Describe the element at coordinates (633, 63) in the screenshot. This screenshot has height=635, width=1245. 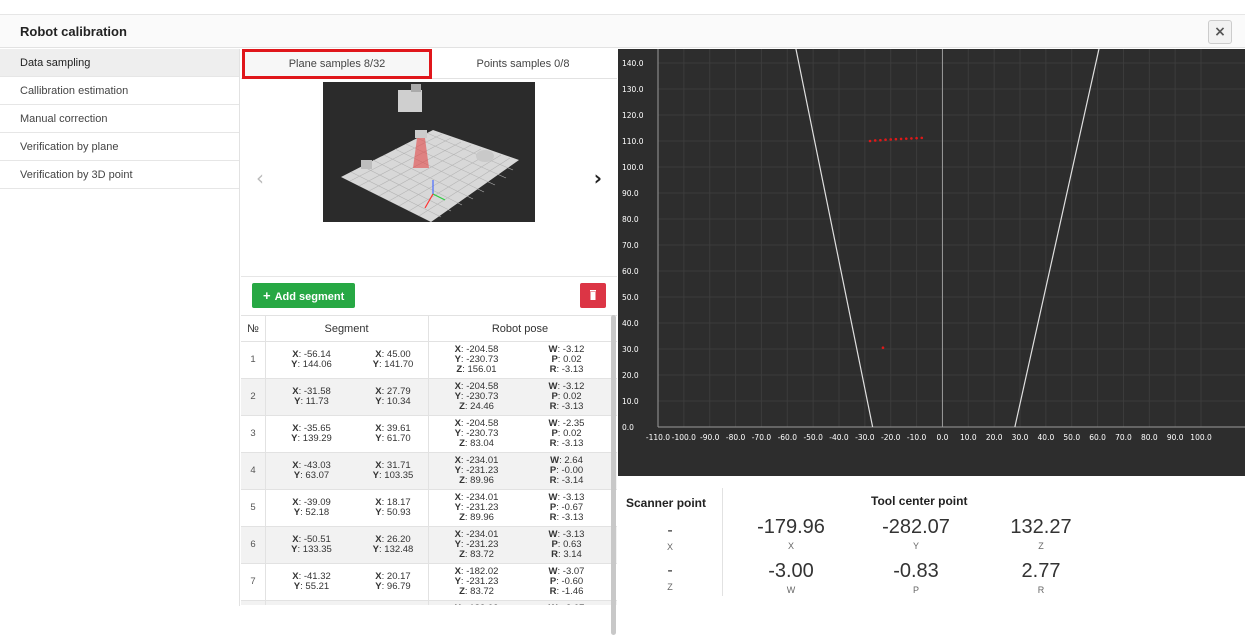
I see `y-tick-label: 140.0` at that location.